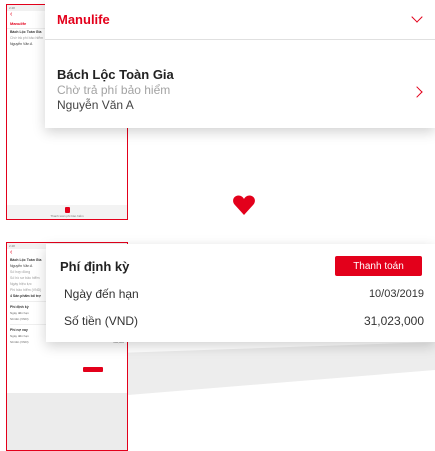  What do you see at coordinates (83, 19) in the screenshot?
I see `brand-name: Manulife` at bounding box center [83, 19].